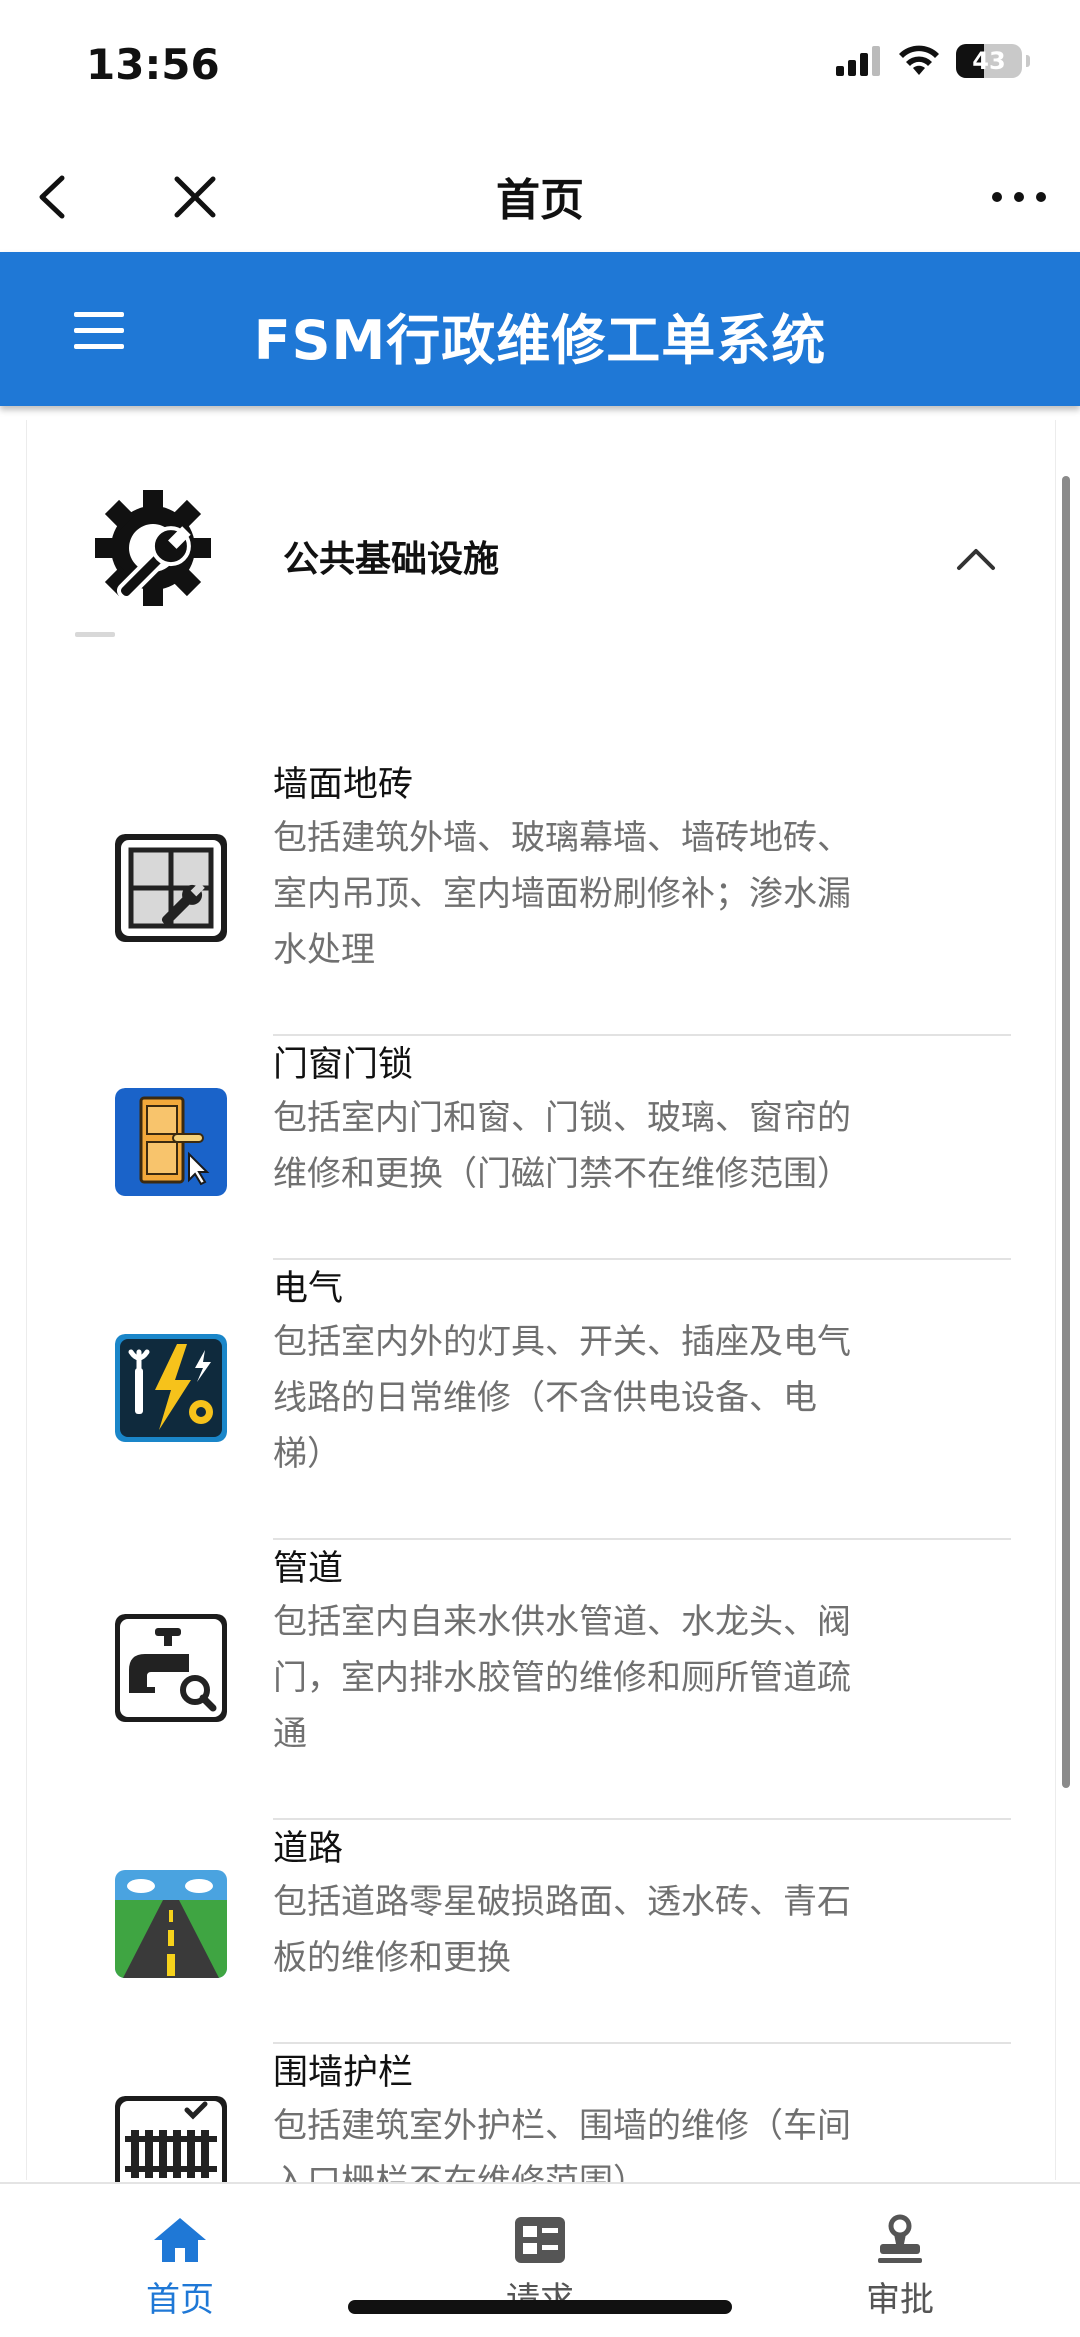 This screenshot has width=1080, height=2337. Describe the element at coordinates (562, 1174) in the screenshot. I see `item-desc-line: 维修和更换（门磁门禁不在维修范围）` at that location.